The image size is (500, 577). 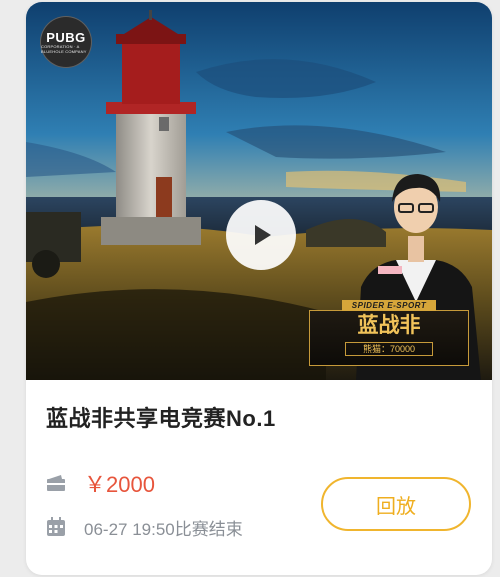 I want to click on room-number: 熊猫：70000, so click(x=389, y=349).